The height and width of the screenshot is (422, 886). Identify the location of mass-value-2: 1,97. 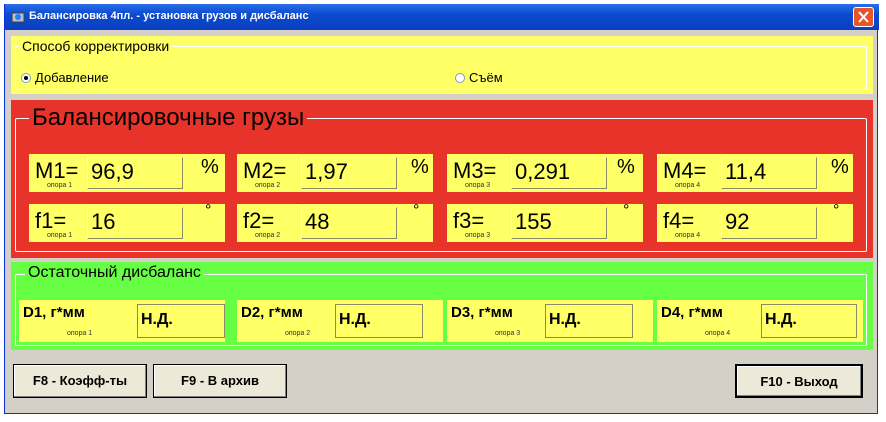
(349, 173).